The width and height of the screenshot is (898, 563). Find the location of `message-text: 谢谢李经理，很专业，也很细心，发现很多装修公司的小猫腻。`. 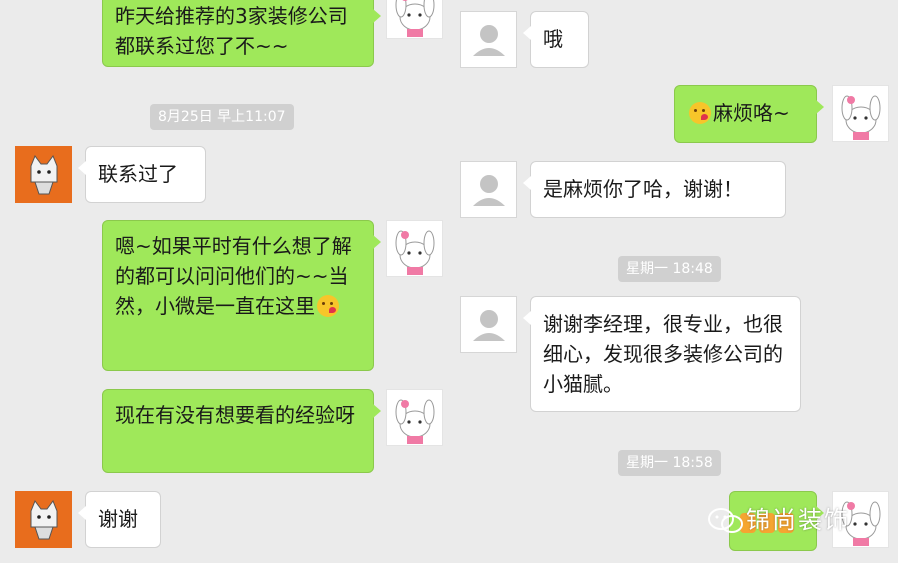

message-text: 谢谢李经理，很专业，也很细心，发现很多装修公司的小猫腻。 is located at coordinates (663, 354).